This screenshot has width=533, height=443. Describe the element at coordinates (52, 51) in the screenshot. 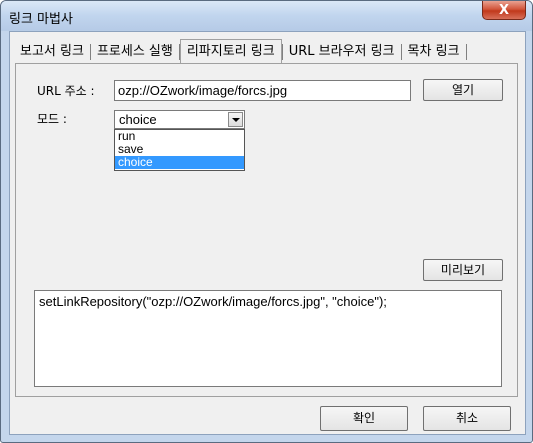

I see `tab-report-link: 보고서 링크` at that location.